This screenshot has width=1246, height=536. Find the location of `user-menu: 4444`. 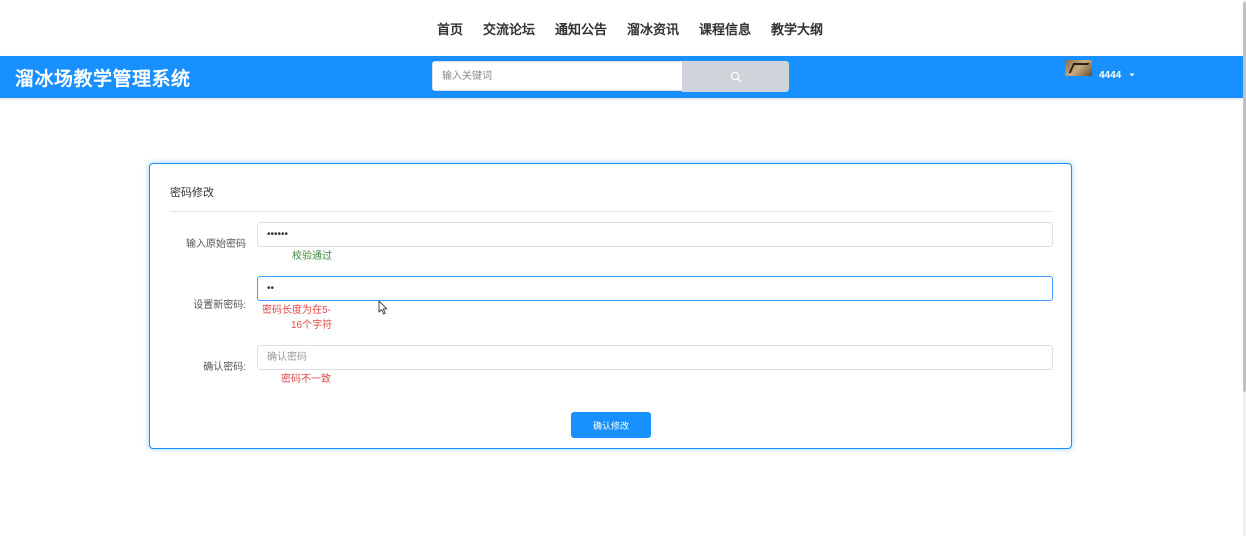

user-menu: 4444 is located at coordinates (1100, 74).